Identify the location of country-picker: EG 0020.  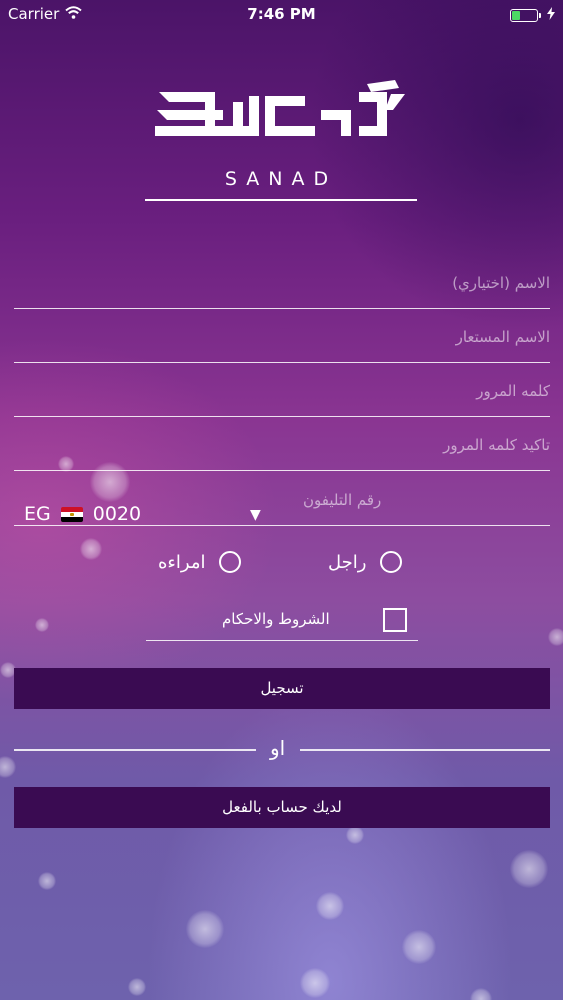
(82, 514).